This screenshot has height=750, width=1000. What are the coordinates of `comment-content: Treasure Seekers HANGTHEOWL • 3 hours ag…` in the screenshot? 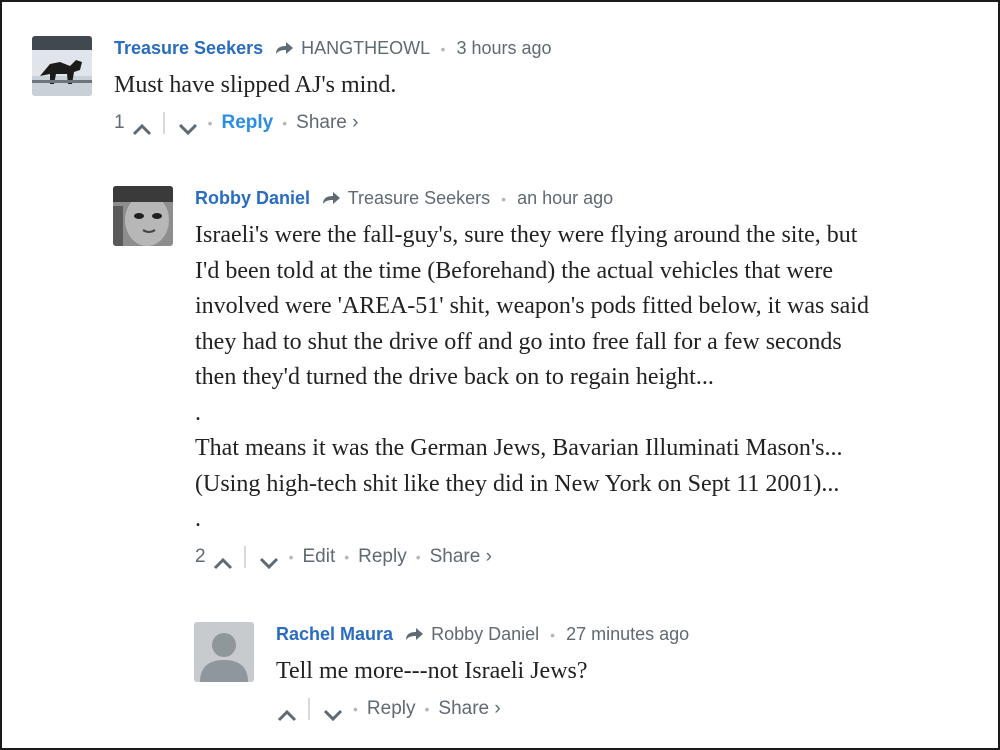 It's located at (333, 87).